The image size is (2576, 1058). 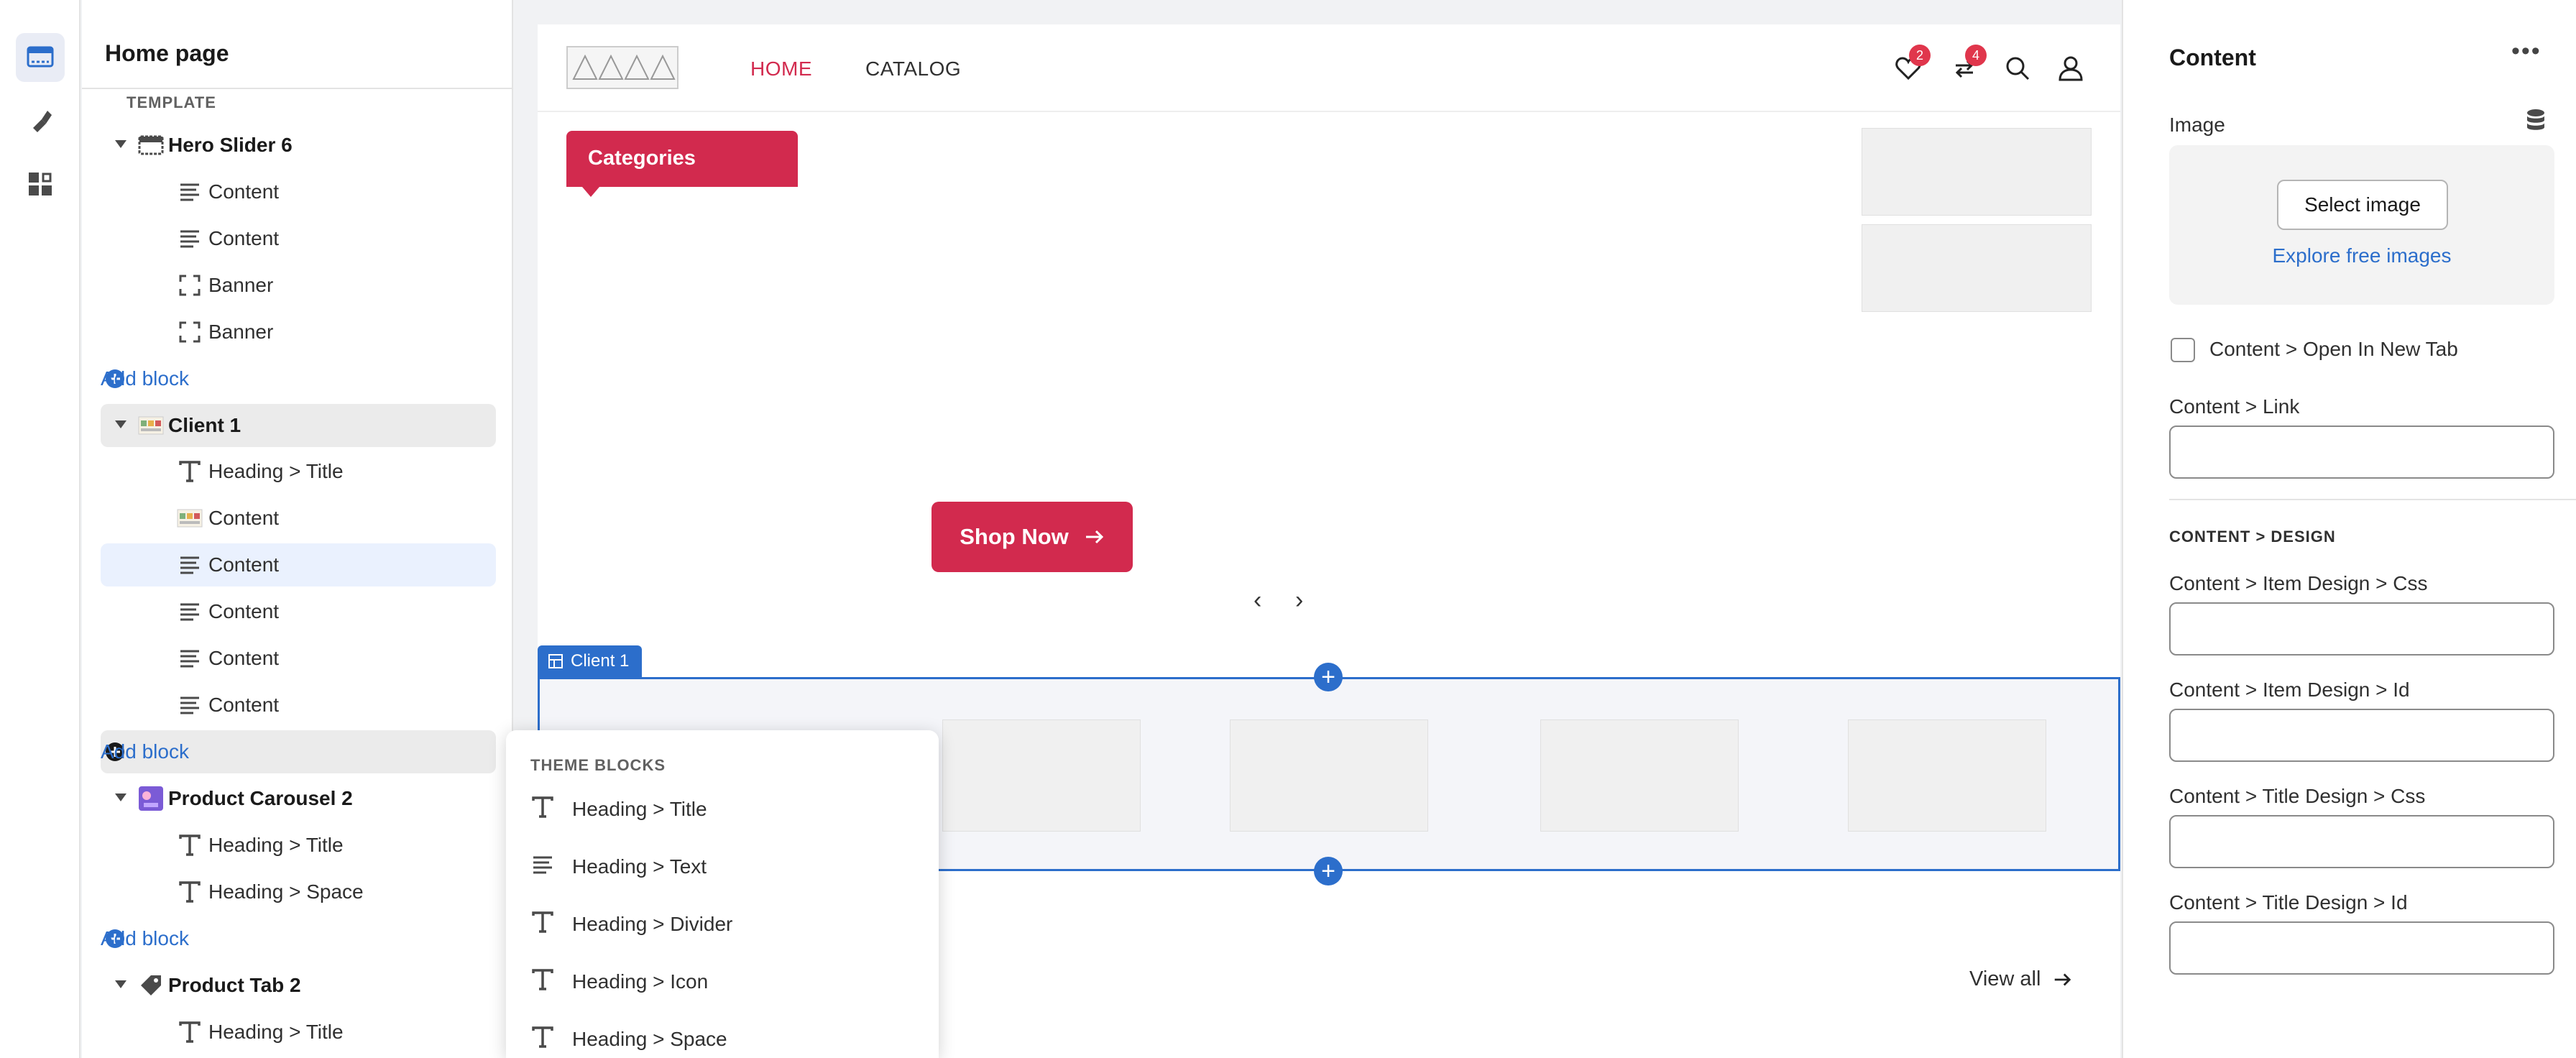 What do you see at coordinates (555, 661) in the screenshot?
I see `section-grid-icon` at bounding box center [555, 661].